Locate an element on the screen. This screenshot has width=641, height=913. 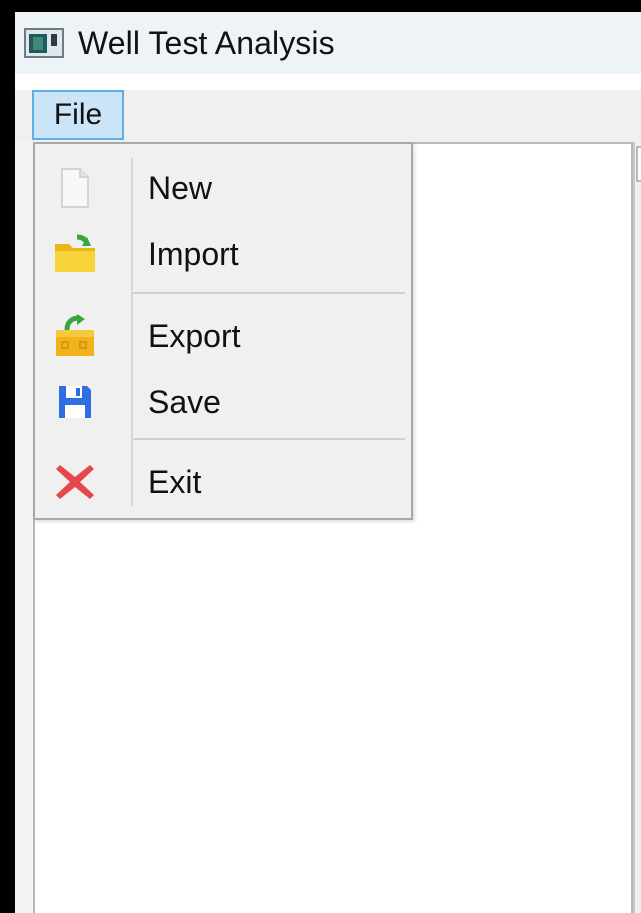
new-document-icon is located at coordinates (75, 188).